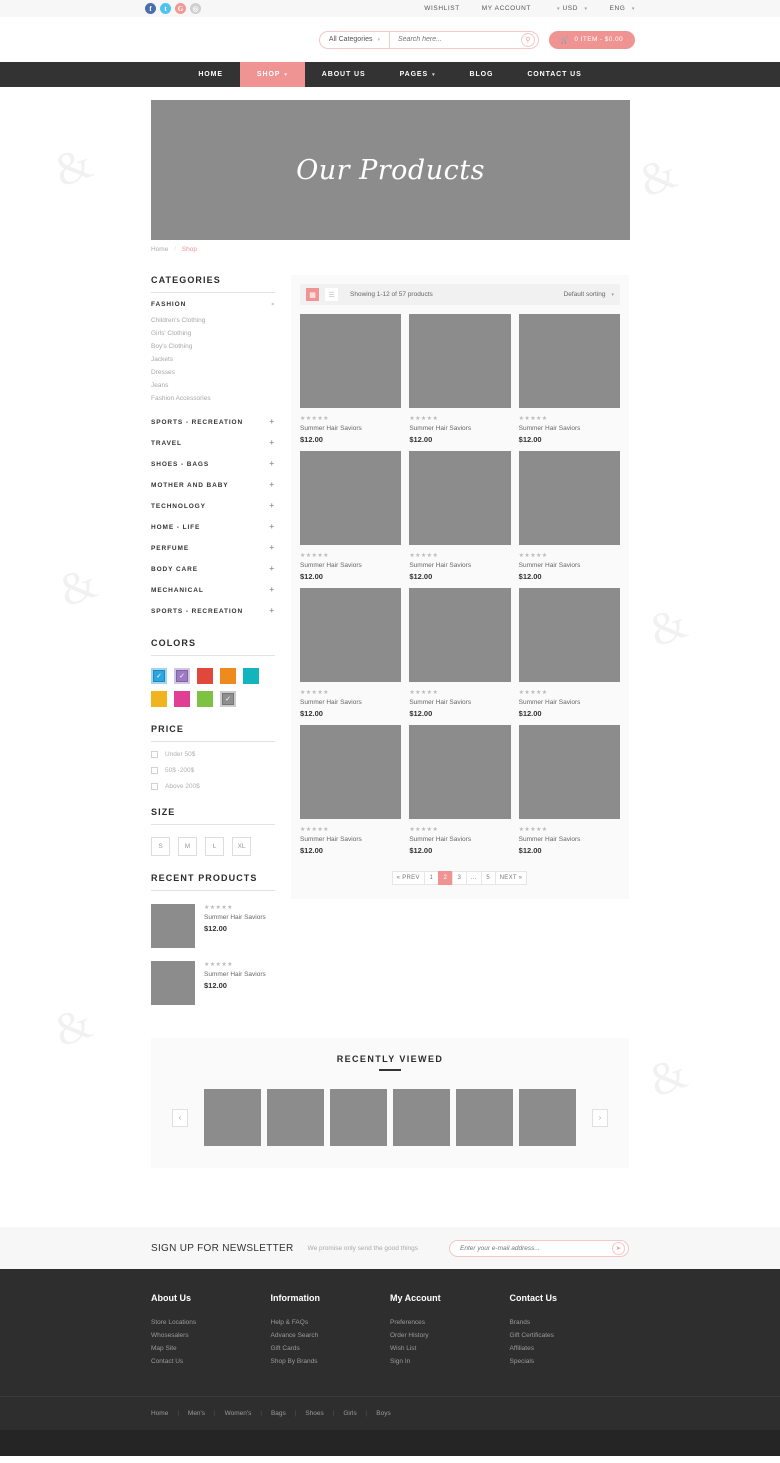 The image size is (780, 1463). I want to click on category-select: All Categories ▾, so click(355, 39).